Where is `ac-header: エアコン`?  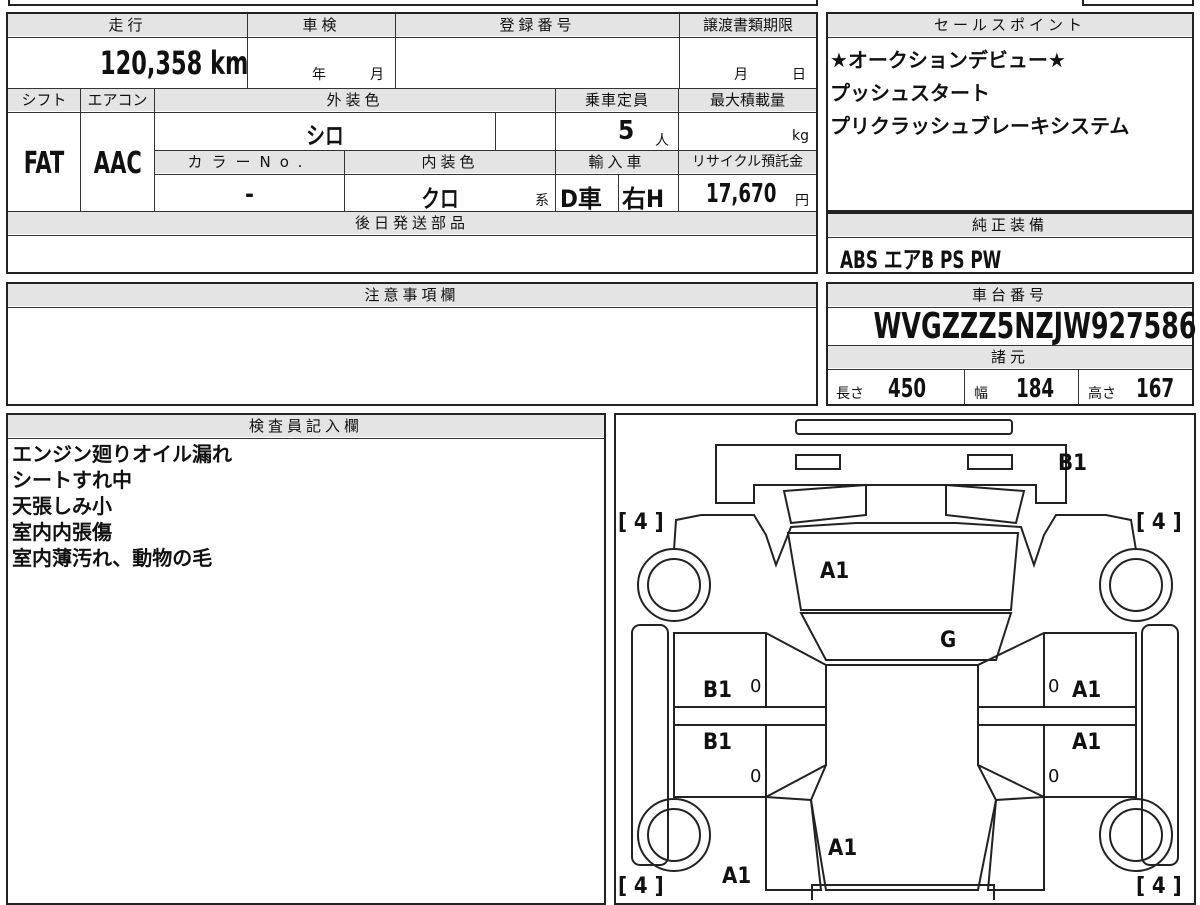 ac-header: エアコン is located at coordinates (117, 100).